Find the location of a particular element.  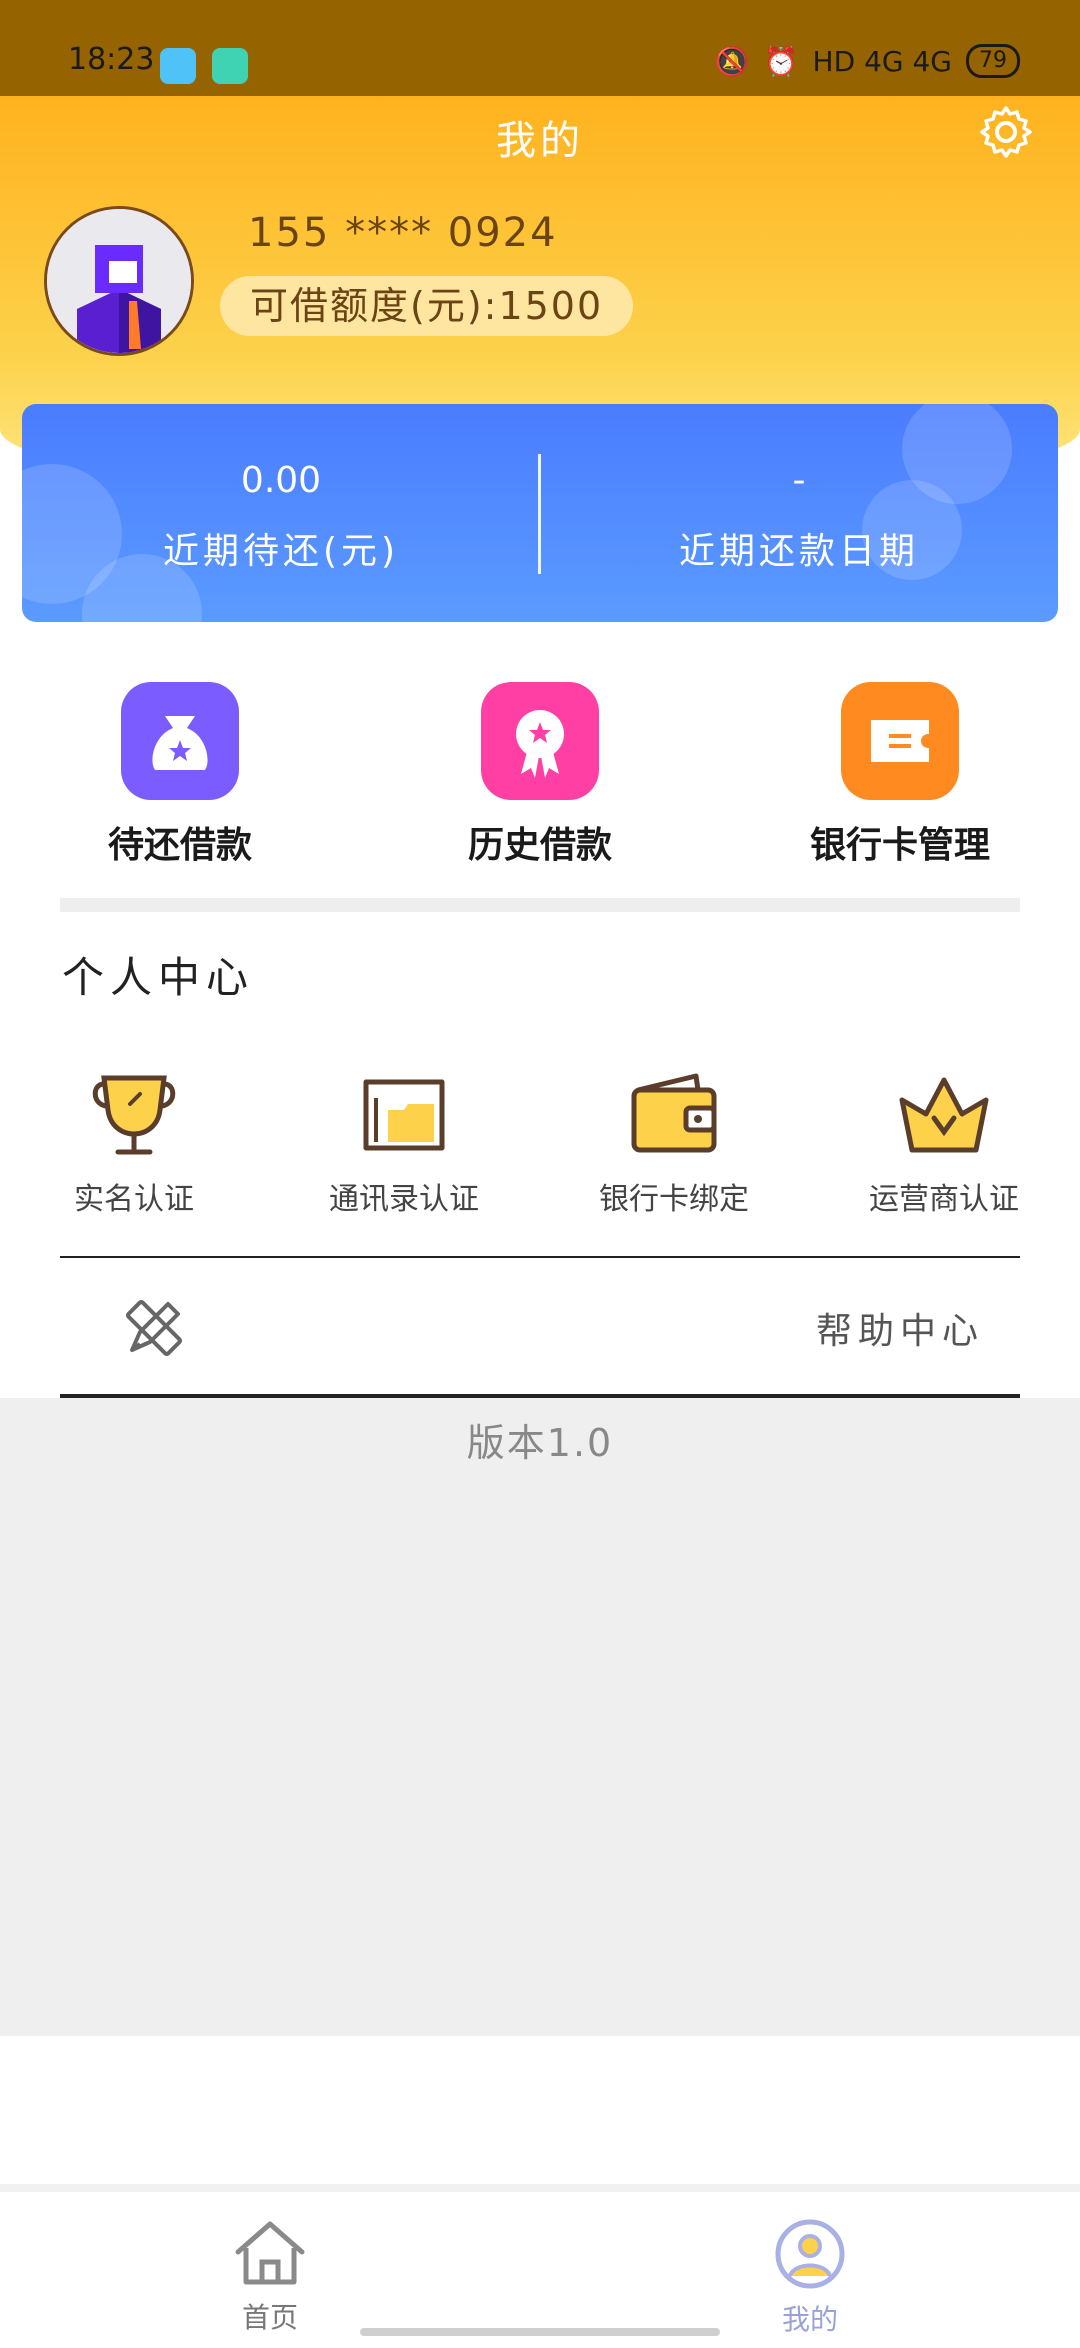

personal-center-title: 个人中心 is located at coordinates (158, 977).